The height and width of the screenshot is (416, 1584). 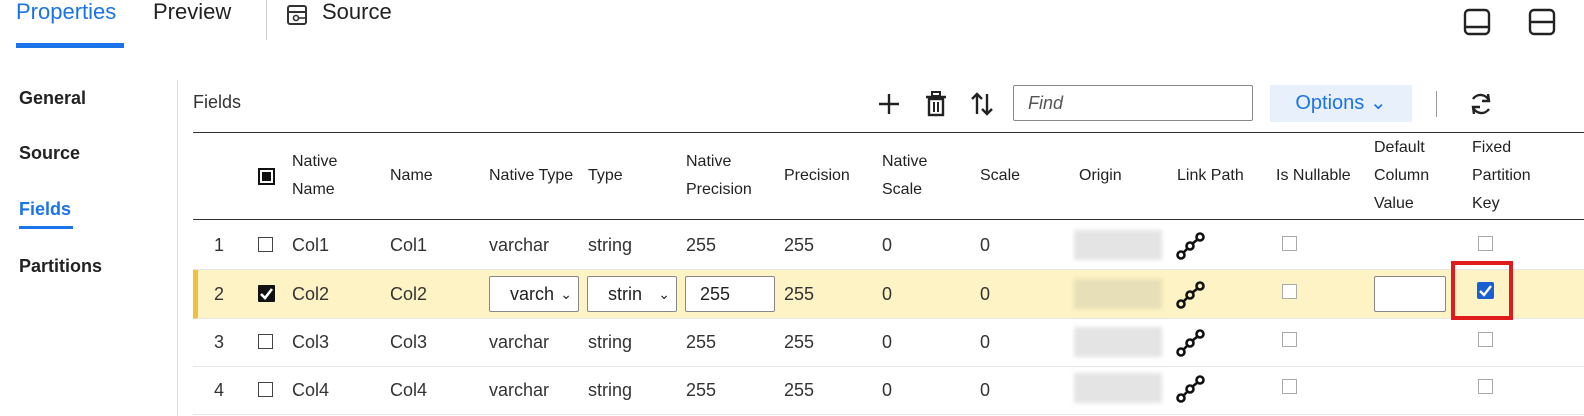 I want to click on header-line: Value, so click(x=1394, y=203).